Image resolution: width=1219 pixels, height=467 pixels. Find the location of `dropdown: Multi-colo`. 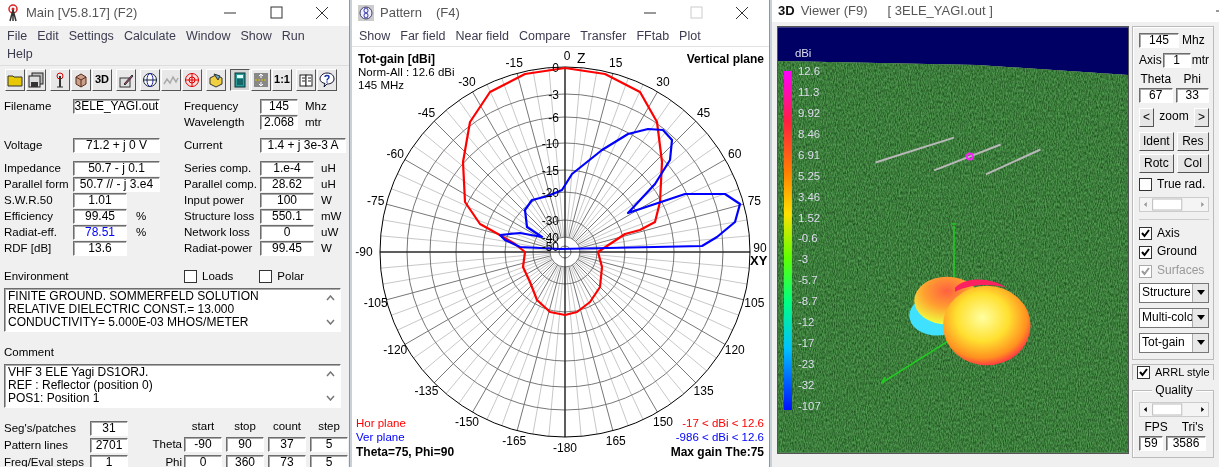

dropdown: Multi-colo is located at coordinates (1174, 318).